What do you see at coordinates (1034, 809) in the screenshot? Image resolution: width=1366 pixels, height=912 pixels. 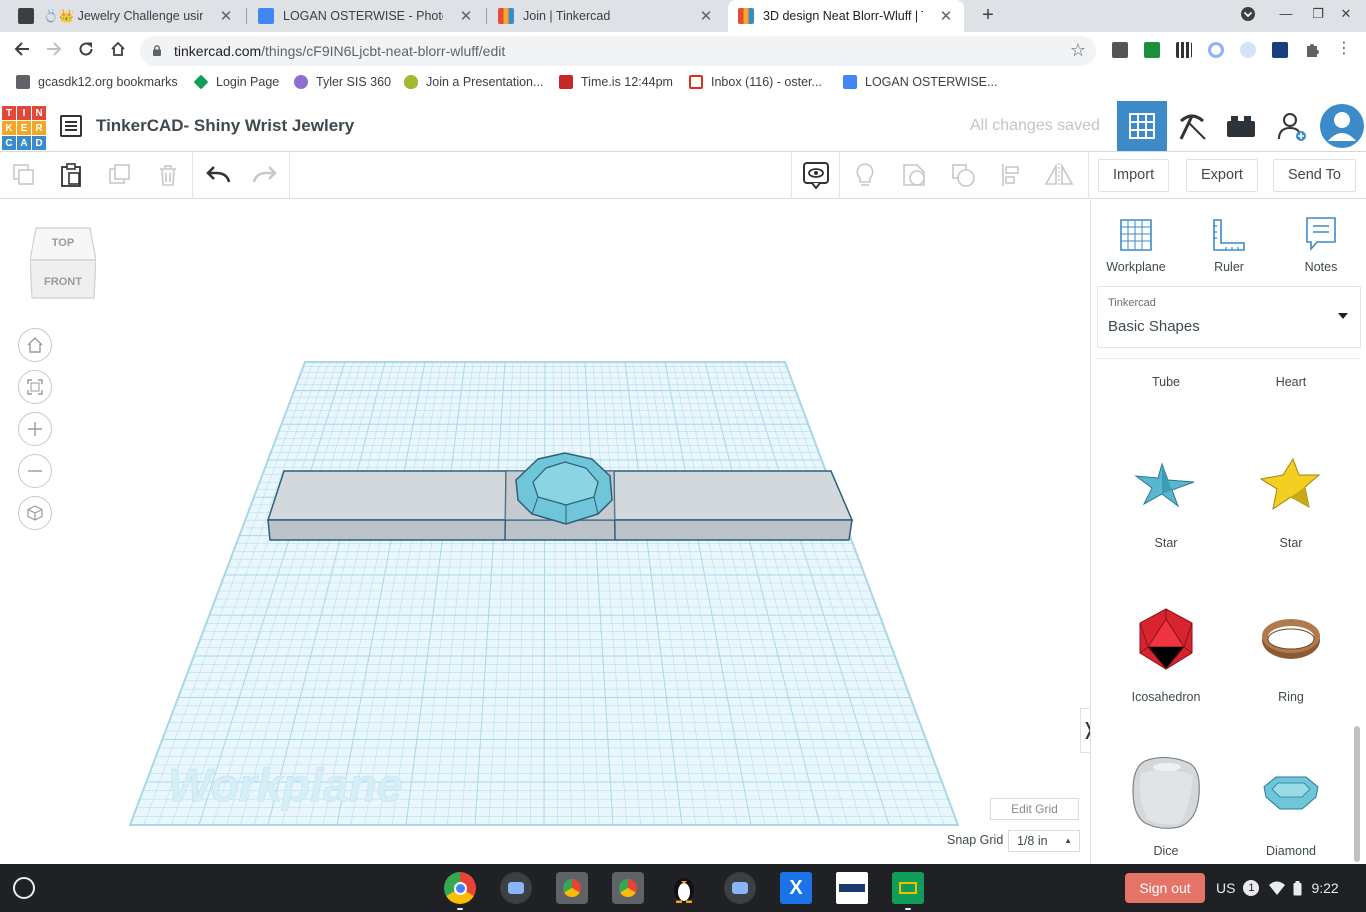 I see `edit-grid-button: Edit Grid` at bounding box center [1034, 809].